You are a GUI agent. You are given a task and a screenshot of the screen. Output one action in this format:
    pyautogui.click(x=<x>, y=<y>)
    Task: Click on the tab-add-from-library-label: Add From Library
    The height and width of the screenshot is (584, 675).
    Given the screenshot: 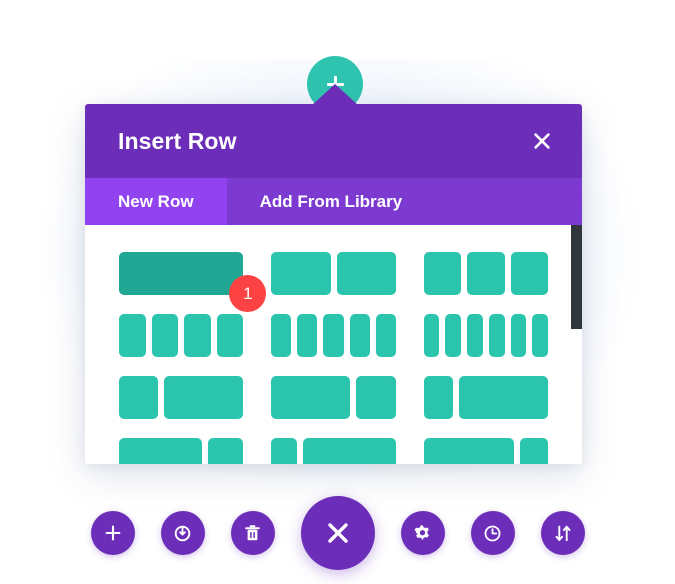 What is the action you would take?
    pyautogui.click(x=331, y=201)
    